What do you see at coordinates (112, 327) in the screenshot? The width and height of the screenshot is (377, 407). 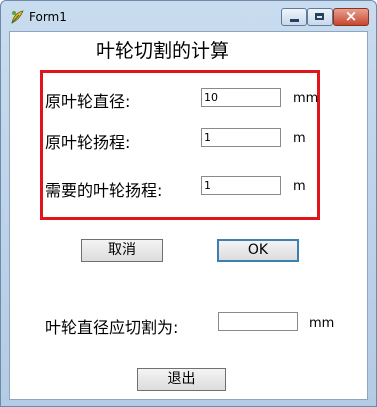 I see `result-label: 叶轮直径应切割为:` at bounding box center [112, 327].